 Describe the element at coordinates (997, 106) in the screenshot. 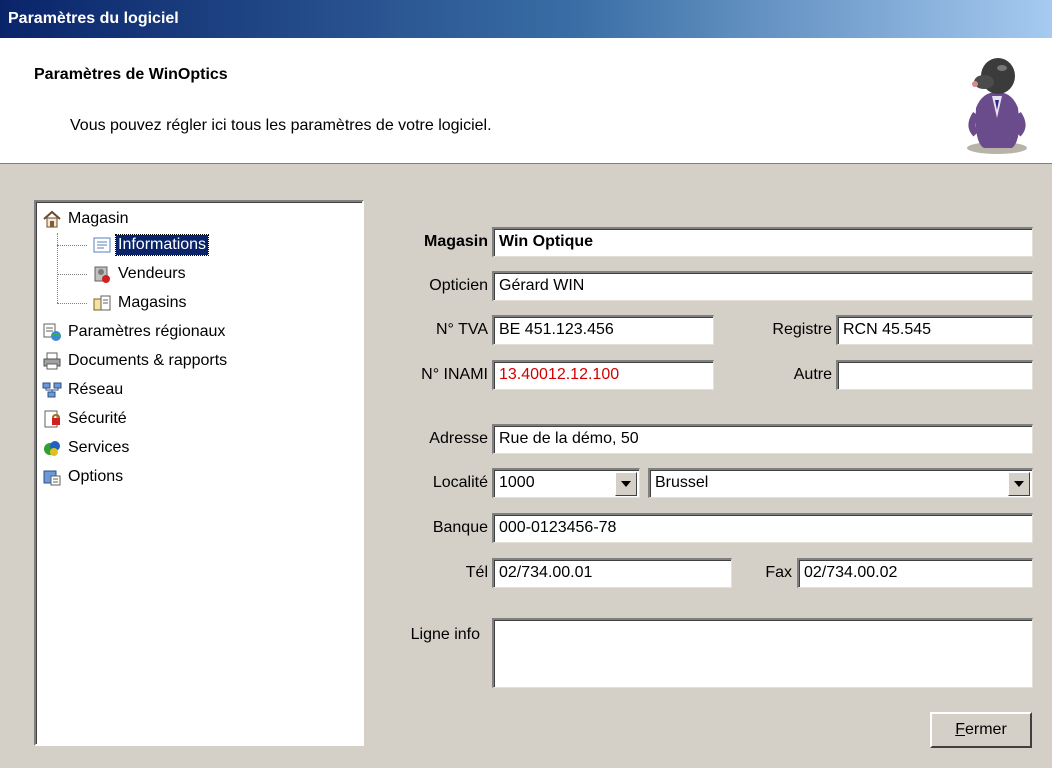

I see `mole-mascot-icon` at that location.